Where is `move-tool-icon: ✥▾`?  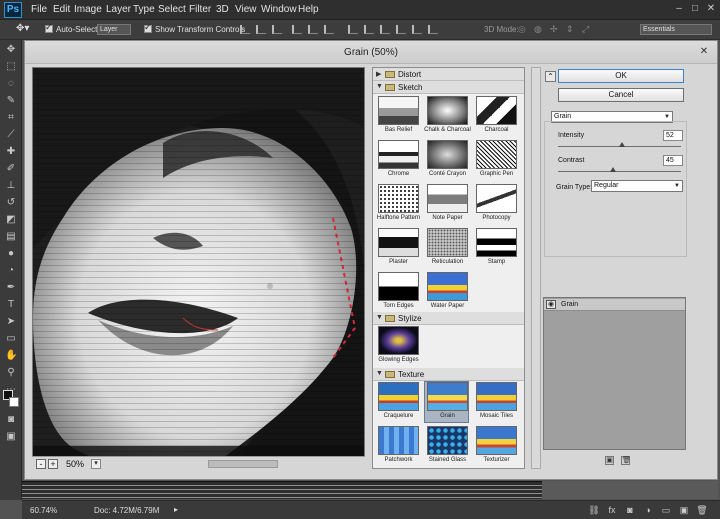 move-tool-icon: ✥▾ is located at coordinates (22, 28).